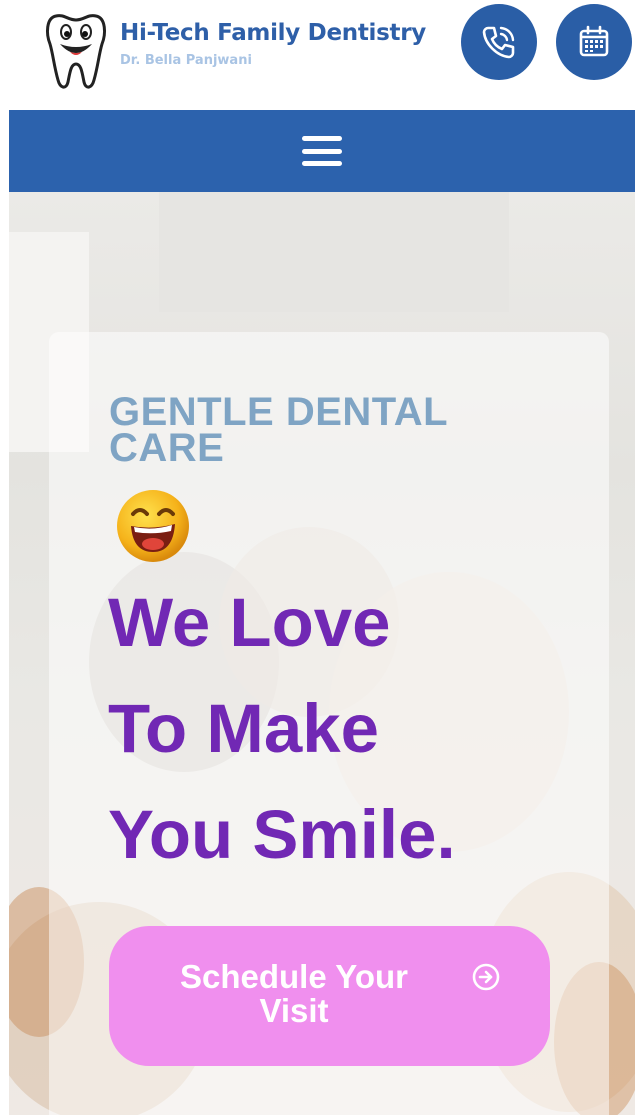 The image size is (635, 1115). Describe the element at coordinates (293, 993) in the screenshot. I see `schedule-visit-label: Schedule Your Visit` at that location.